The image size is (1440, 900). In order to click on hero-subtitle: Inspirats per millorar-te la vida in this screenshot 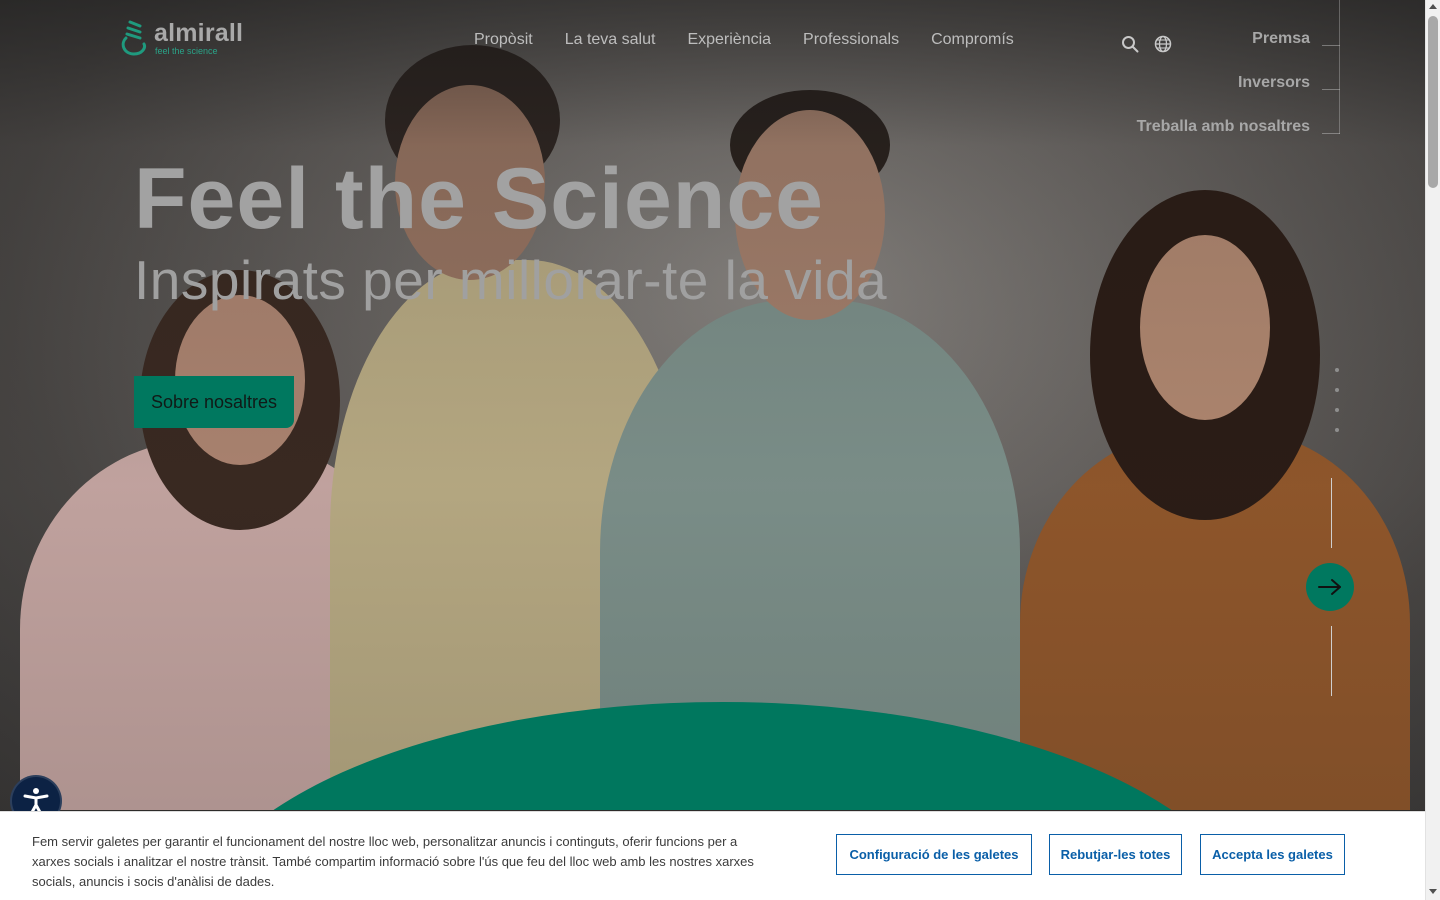, I will do `click(511, 280)`.